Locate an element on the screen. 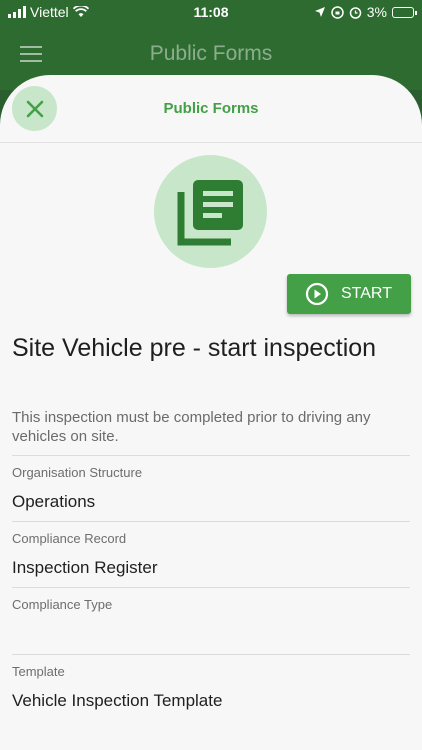 This screenshot has width=422, height=750. field-organisation-structure: Organisation Structure Operations is located at coordinates (211, 483).